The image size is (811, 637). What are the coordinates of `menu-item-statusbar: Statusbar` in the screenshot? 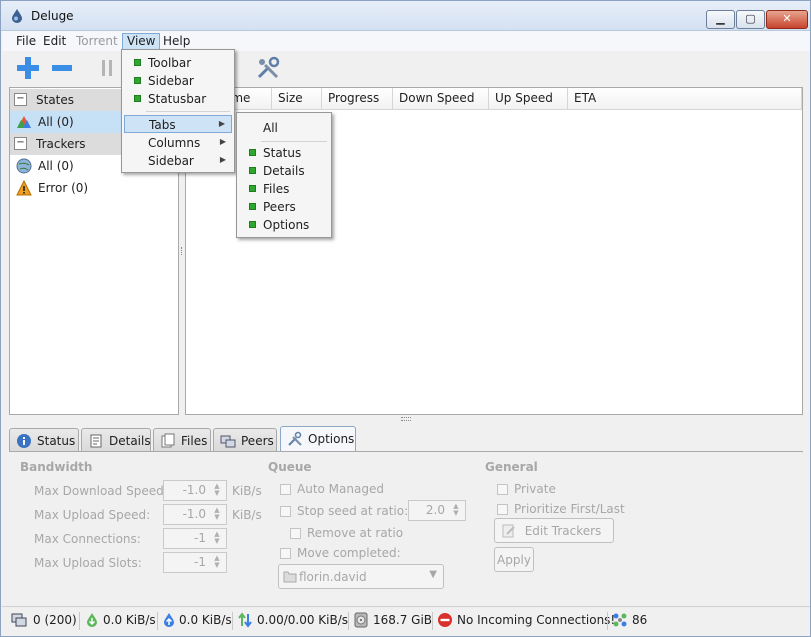 It's located at (178, 99).